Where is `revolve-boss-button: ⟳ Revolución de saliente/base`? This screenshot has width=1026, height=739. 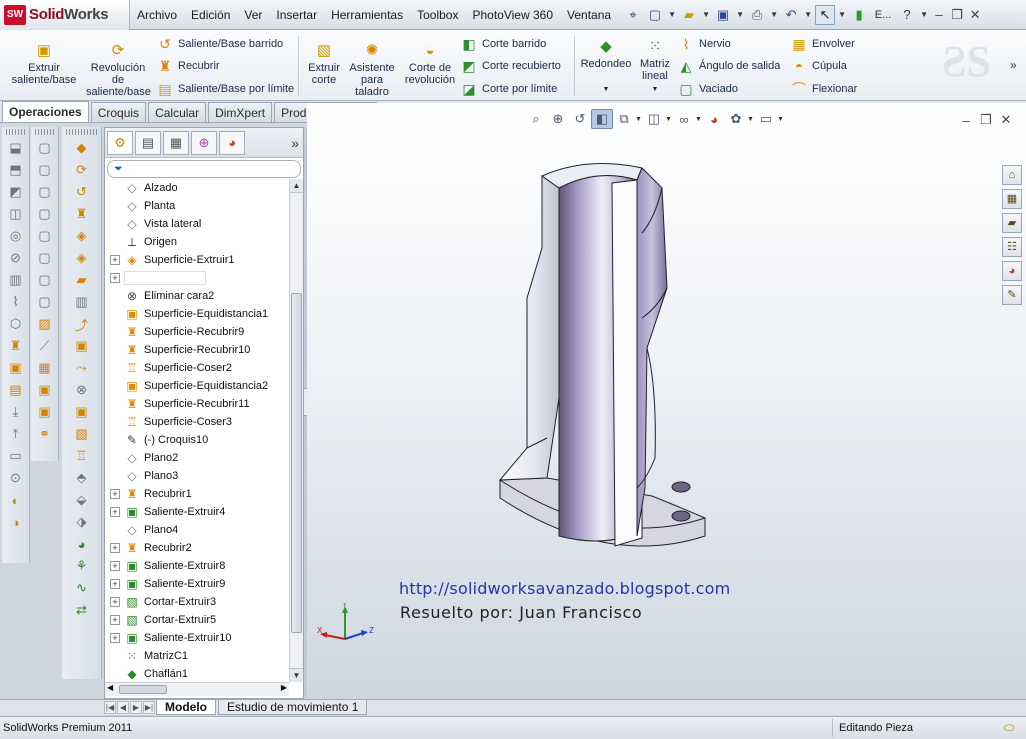 revolve-boss-button: ⟳ Revolución de saliente/base is located at coordinates (118, 70).